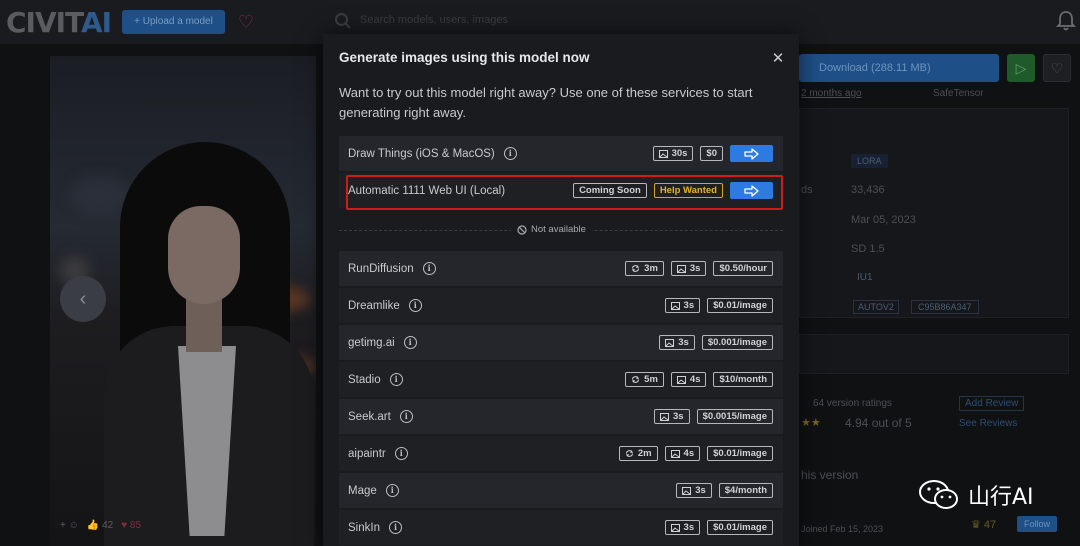 The height and width of the screenshot is (546, 1080). I want to click on service-badges: 3s $0.01/image, so click(718, 305).